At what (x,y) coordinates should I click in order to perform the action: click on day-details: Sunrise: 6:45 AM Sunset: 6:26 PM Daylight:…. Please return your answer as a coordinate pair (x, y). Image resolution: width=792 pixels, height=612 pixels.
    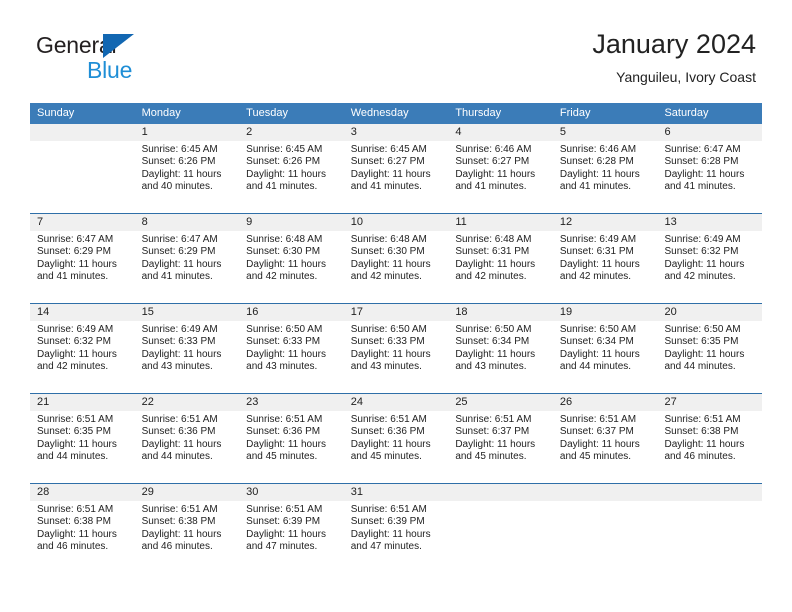
    Looking at the image, I should click on (187, 167).